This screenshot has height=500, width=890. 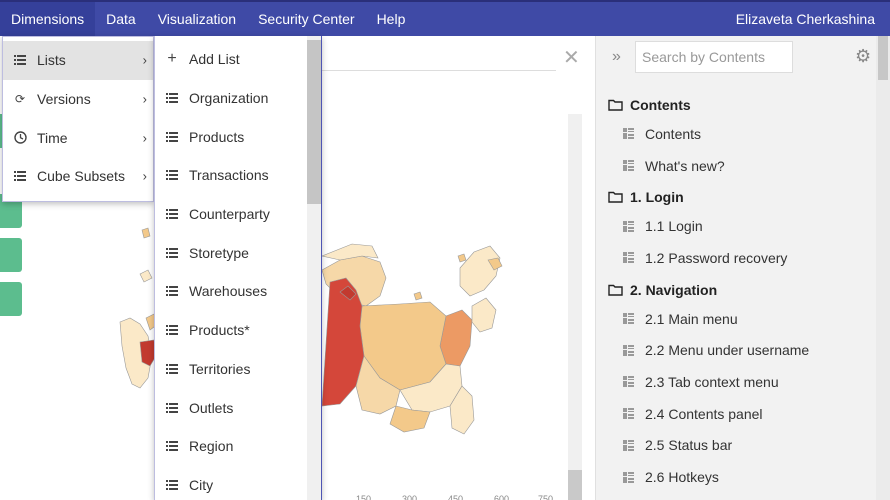 What do you see at coordinates (546, 497) in the screenshot?
I see `axis-tick-label: 750` at bounding box center [546, 497].